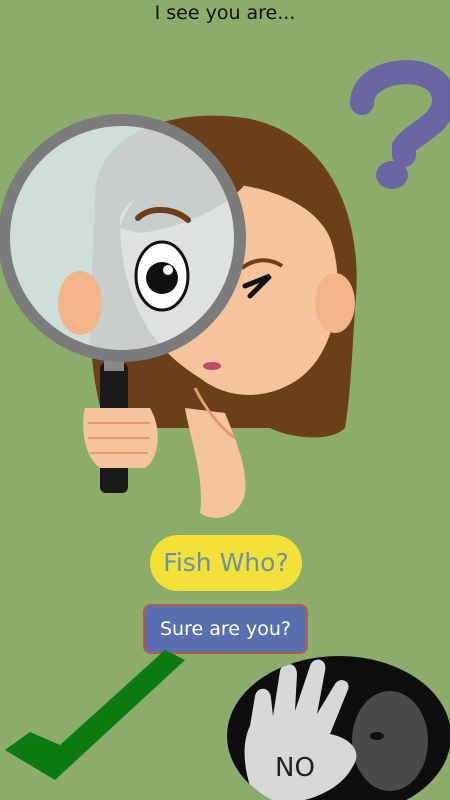 This screenshot has width=450, height=800. I want to click on no-hand-photo: NO, so click(337, 728).